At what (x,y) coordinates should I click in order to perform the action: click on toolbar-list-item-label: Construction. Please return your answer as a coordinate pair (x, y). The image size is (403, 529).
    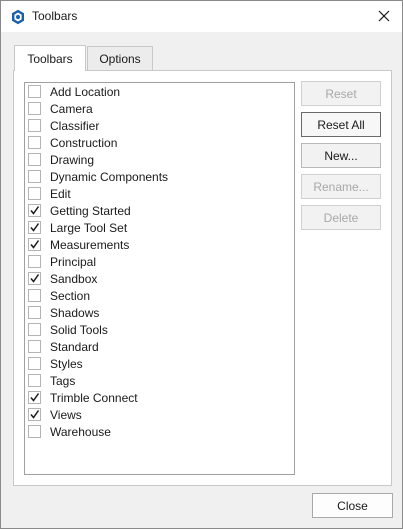
    Looking at the image, I should click on (84, 142).